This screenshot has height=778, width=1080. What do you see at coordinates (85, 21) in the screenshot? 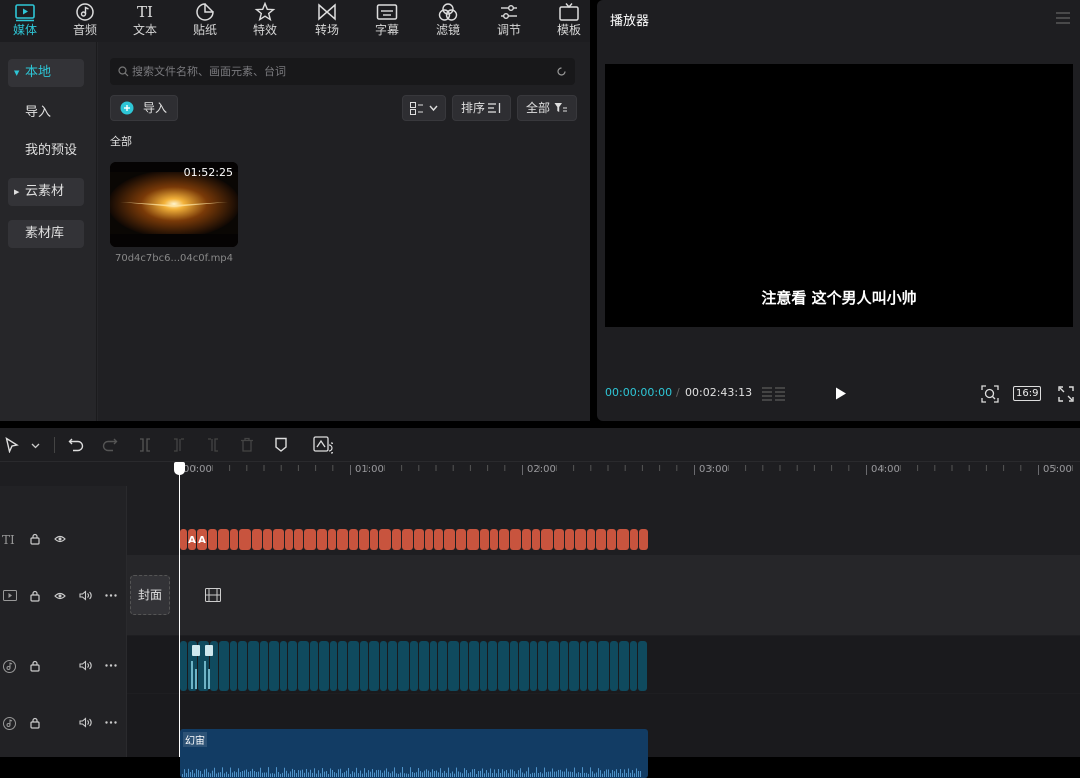
I see `tab-audio: 音频` at bounding box center [85, 21].